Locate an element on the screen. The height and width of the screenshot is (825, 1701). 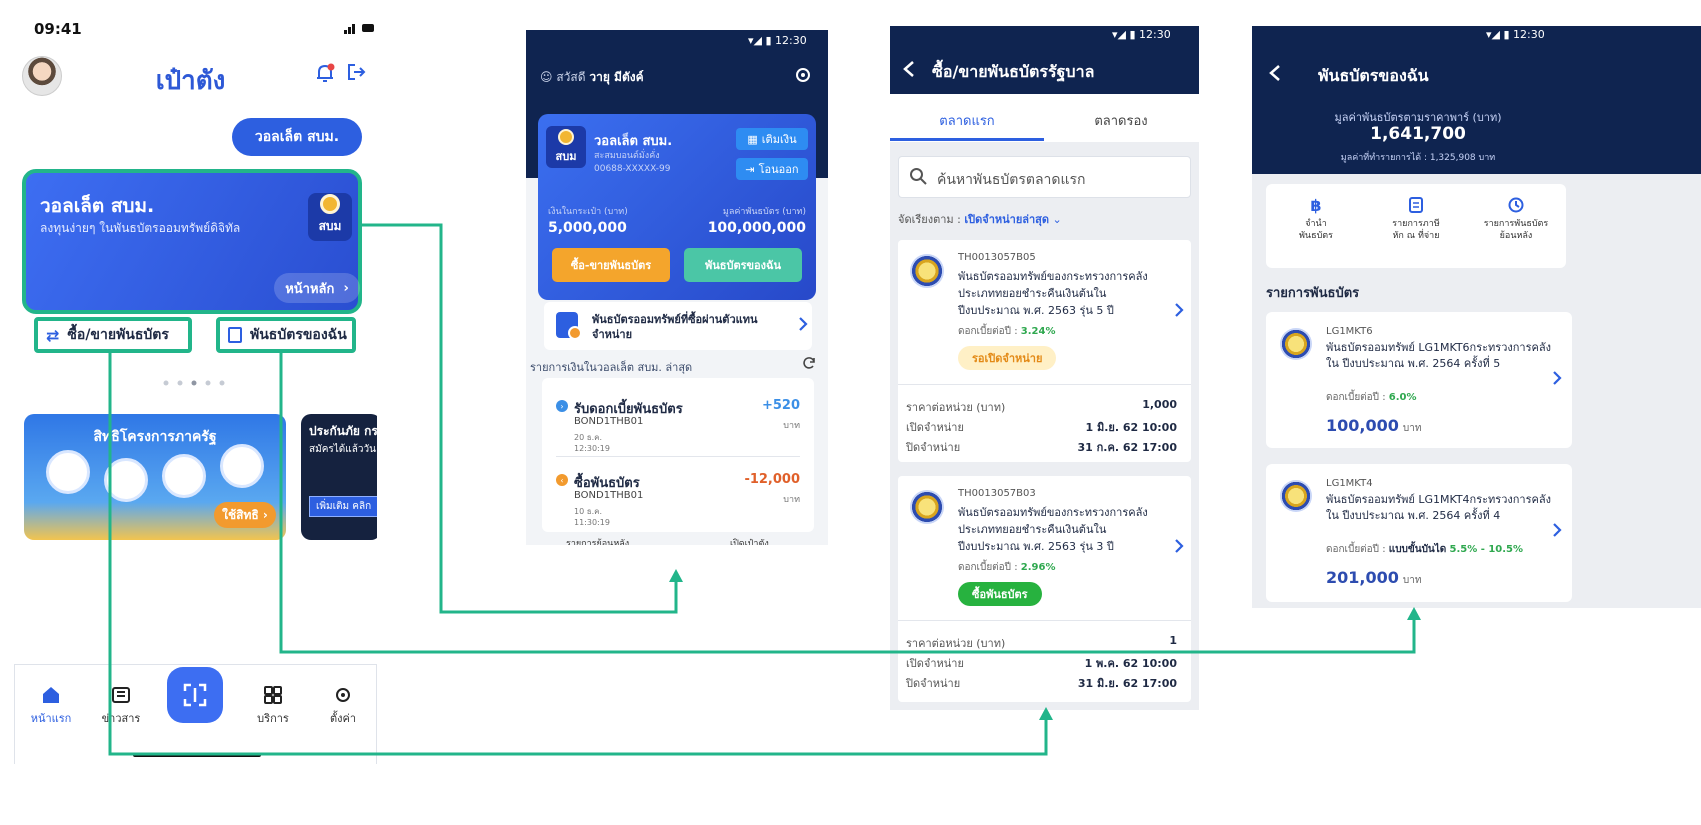
connector-wallet-to-dashboard is located at coordinates (520, 418).